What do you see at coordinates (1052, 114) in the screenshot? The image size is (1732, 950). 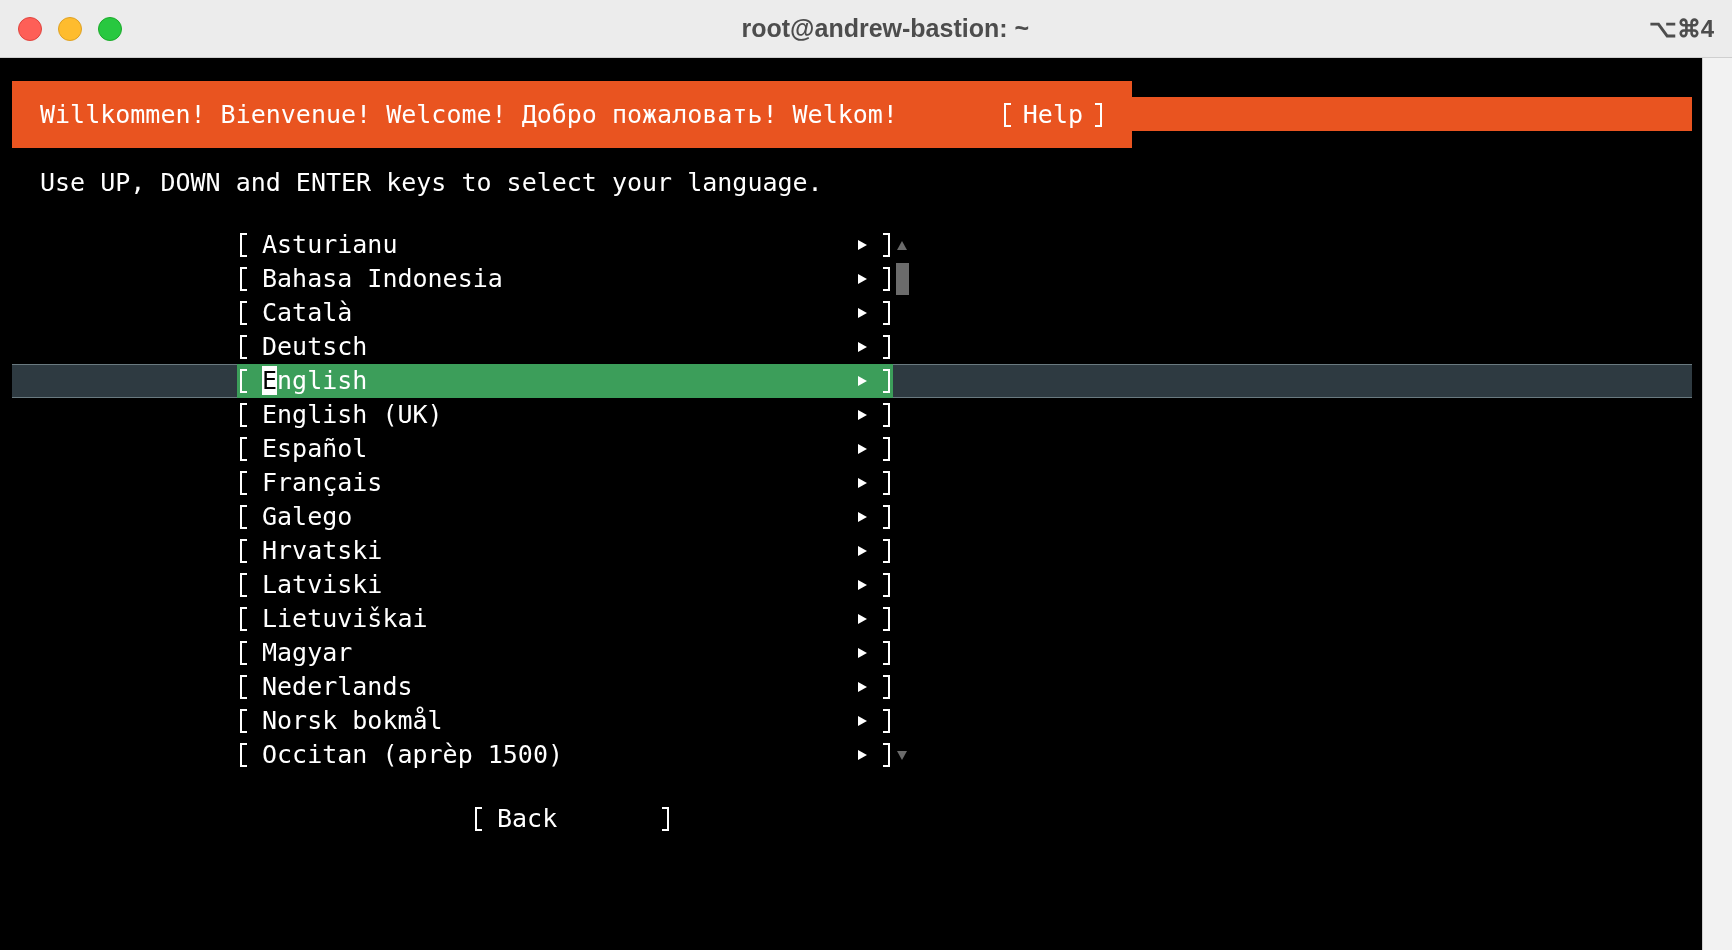 I see `help-button: Help` at bounding box center [1052, 114].